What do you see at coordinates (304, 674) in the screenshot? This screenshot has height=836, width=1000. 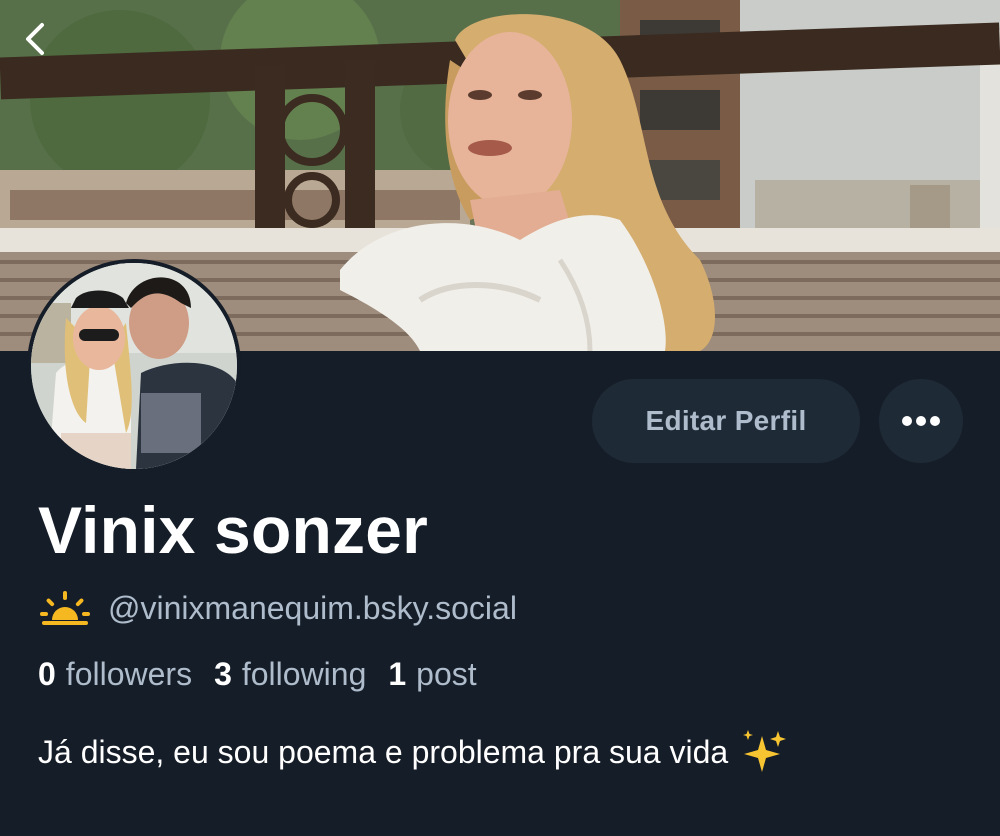 I see `following-label: following` at bounding box center [304, 674].